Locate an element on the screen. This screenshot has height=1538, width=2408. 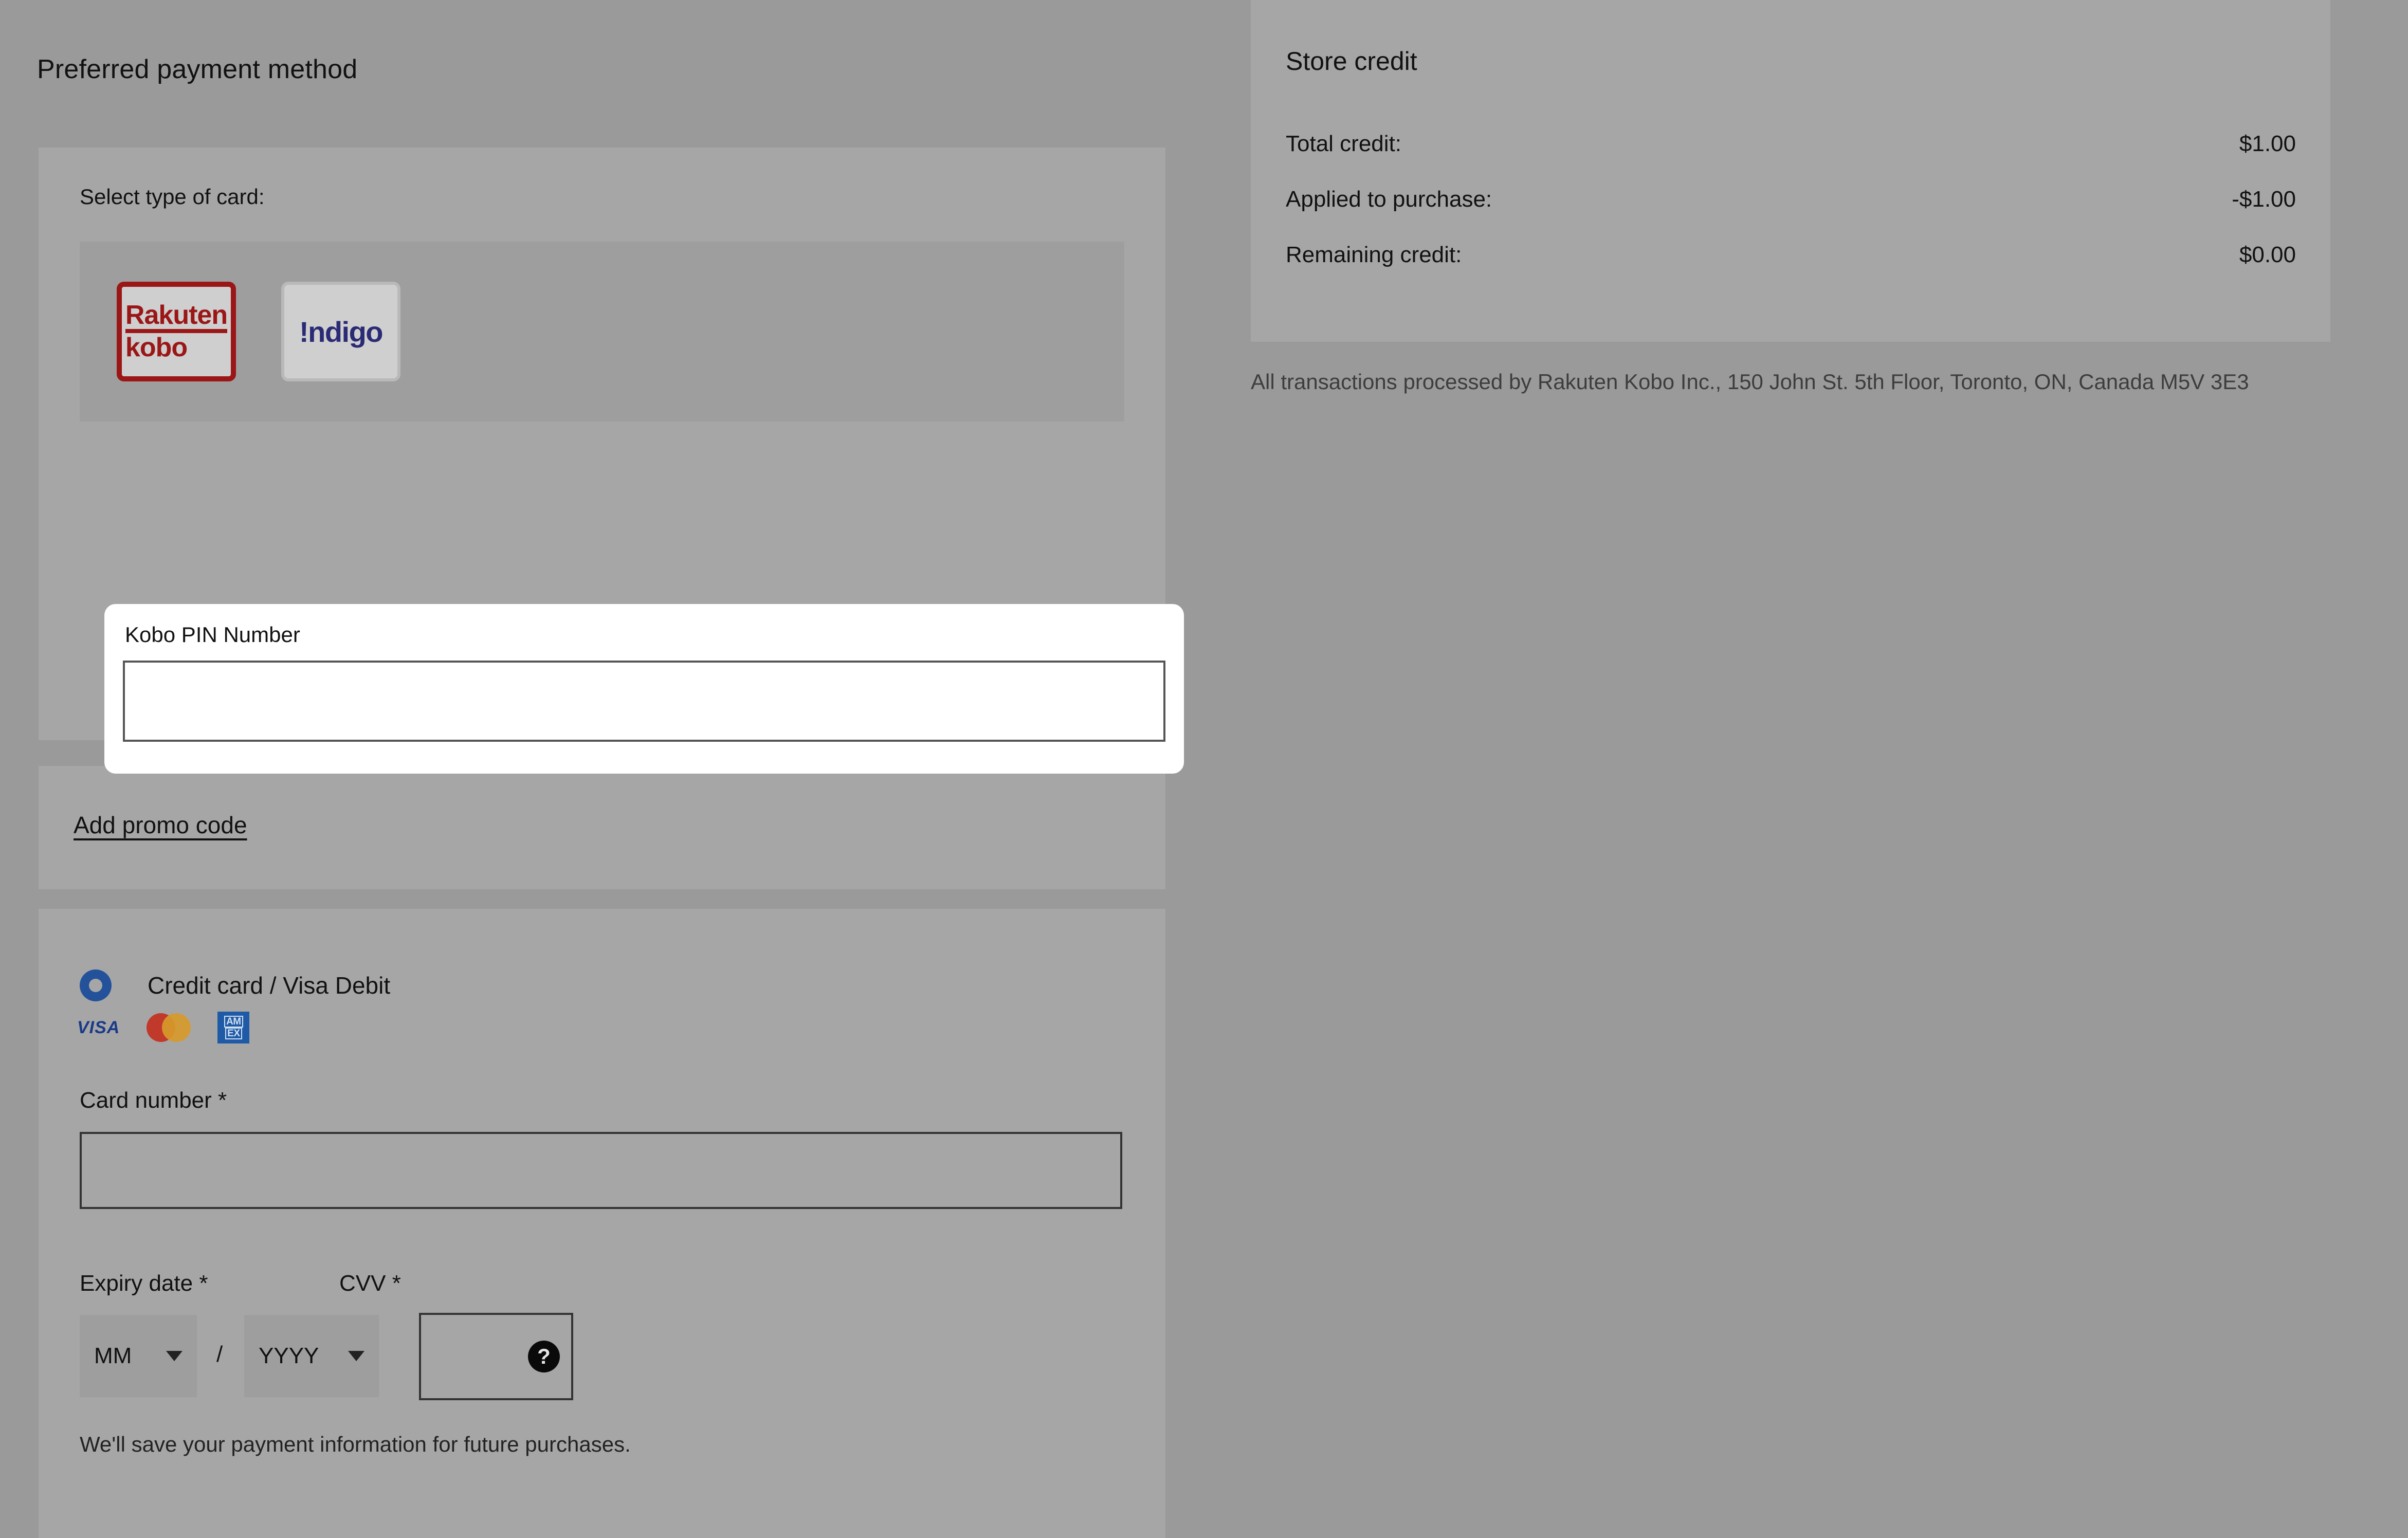
expiry-month-select: MM is located at coordinates (139, 1356).